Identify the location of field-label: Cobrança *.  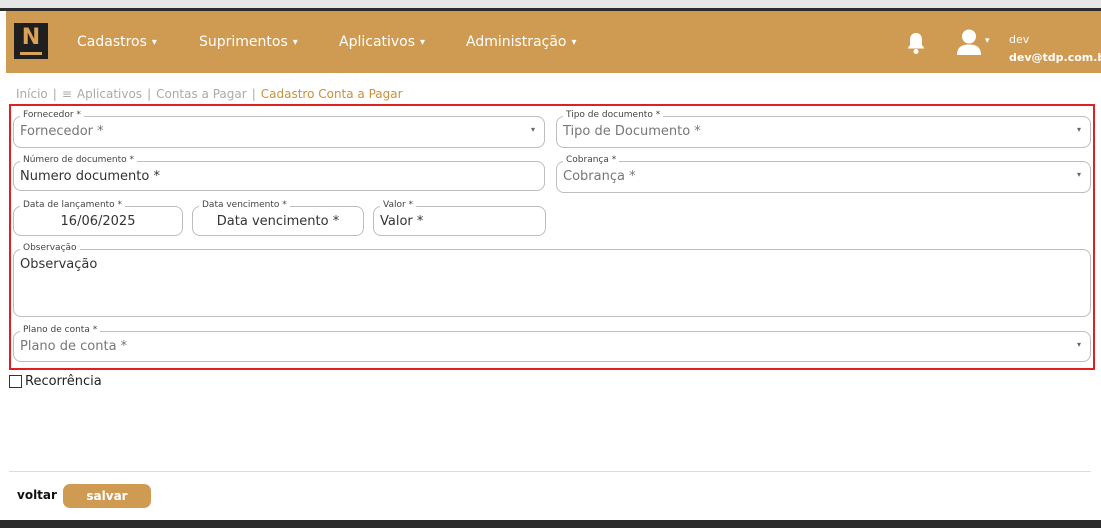
(591, 160).